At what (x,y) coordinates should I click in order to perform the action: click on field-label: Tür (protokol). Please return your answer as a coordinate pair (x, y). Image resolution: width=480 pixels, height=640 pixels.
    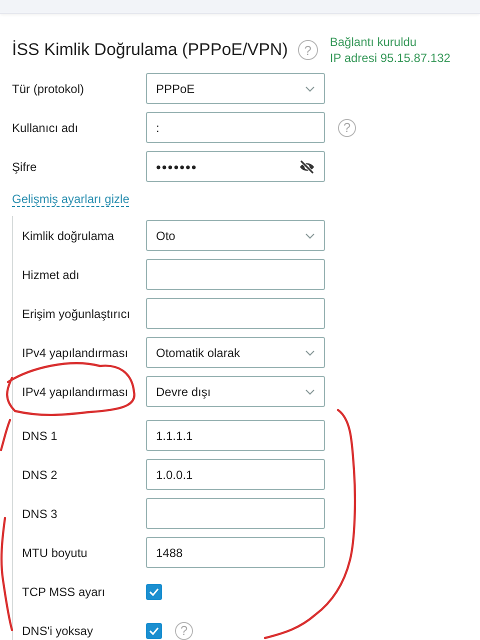
    Looking at the image, I should click on (49, 89).